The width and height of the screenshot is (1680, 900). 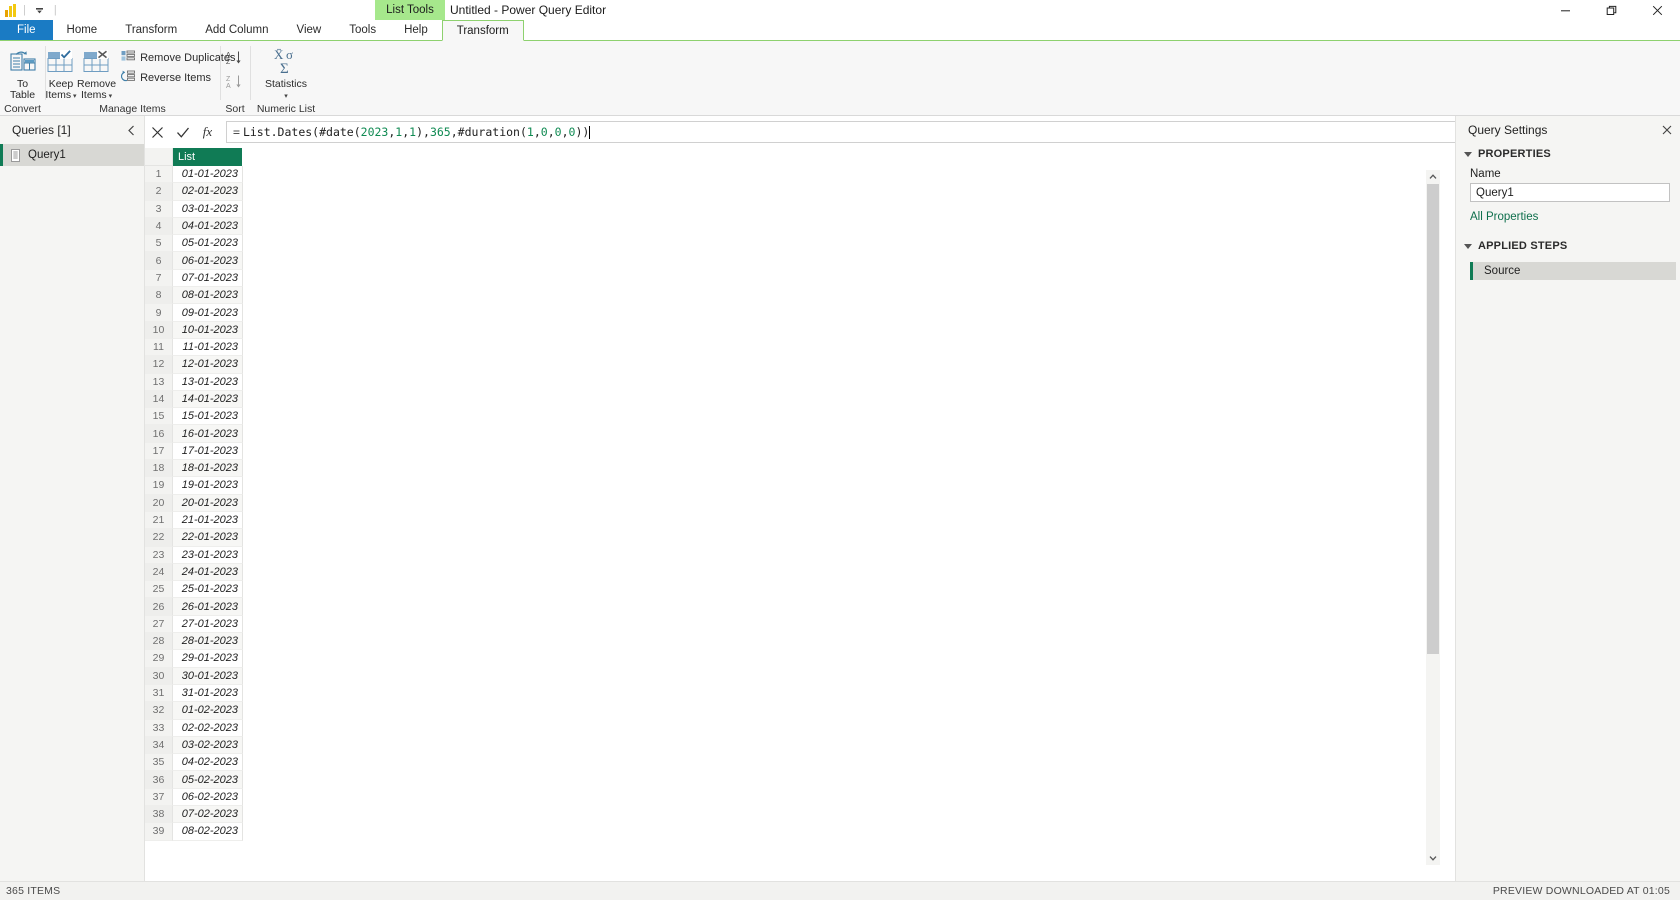 What do you see at coordinates (757, 797) in the screenshot?
I see `grid-row: 37 06-02-2023` at bounding box center [757, 797].